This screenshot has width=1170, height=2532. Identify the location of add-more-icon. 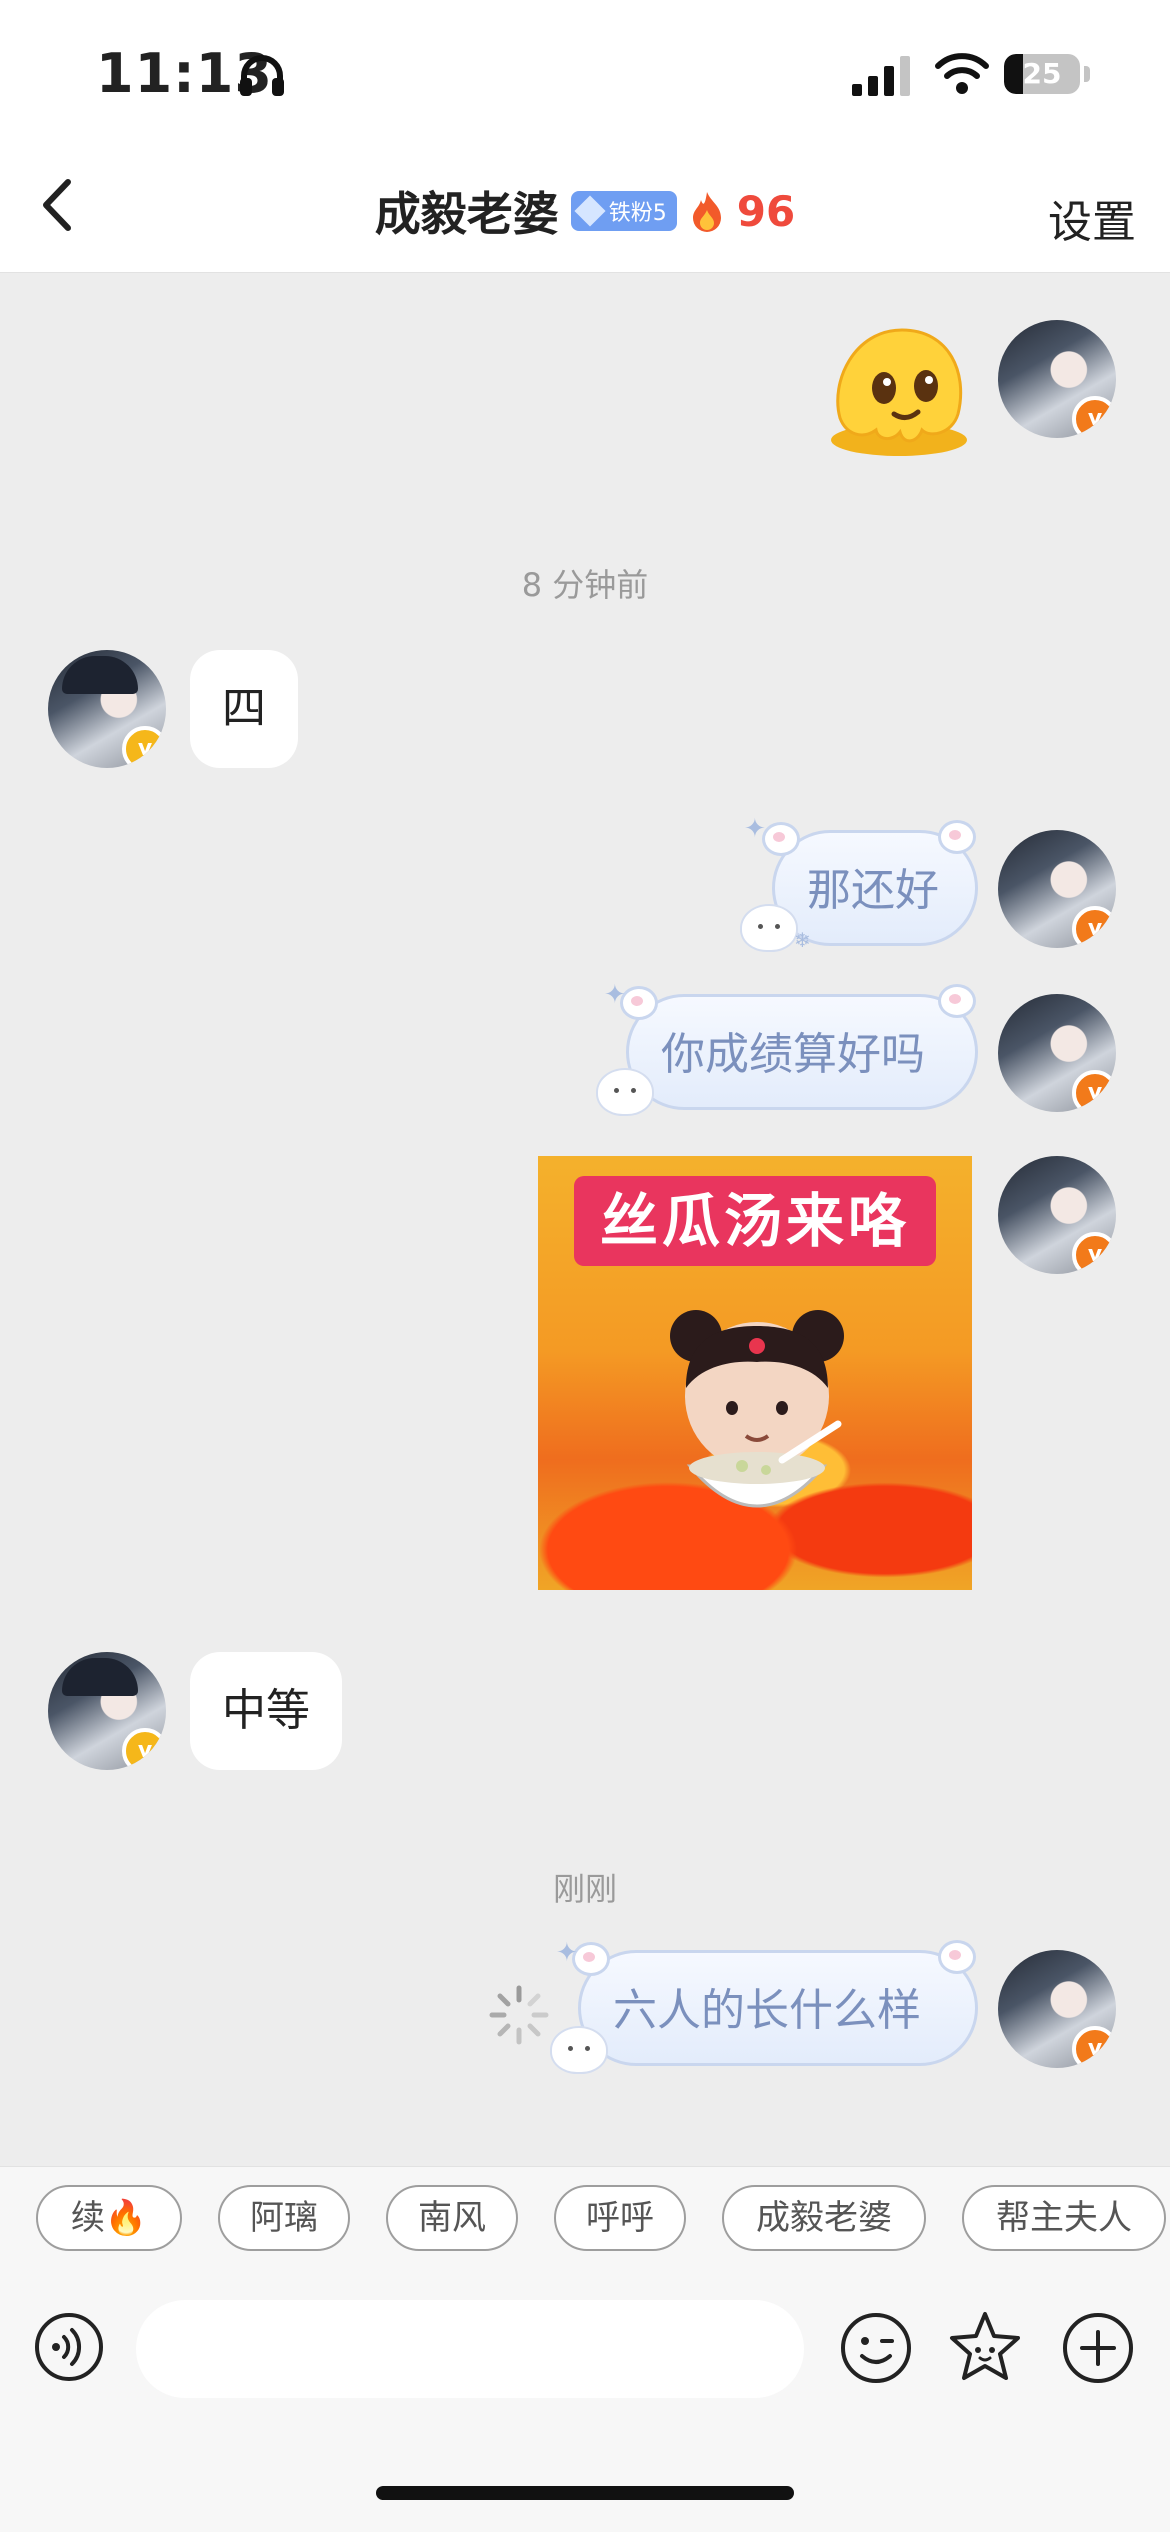
(1098, 2348).